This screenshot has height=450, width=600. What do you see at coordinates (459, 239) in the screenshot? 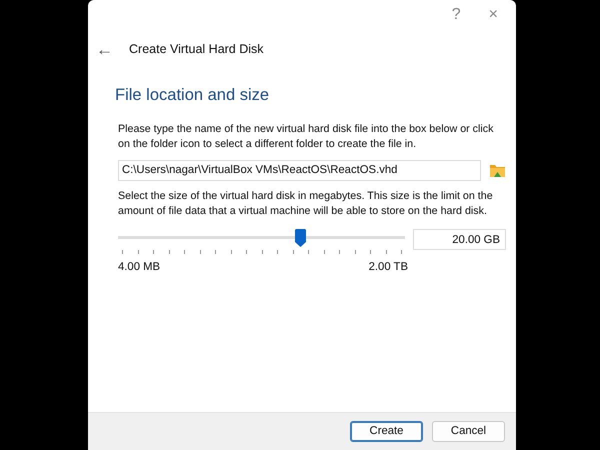
I see `size-field: 20.00 GB` at bounding box center [459, 239].